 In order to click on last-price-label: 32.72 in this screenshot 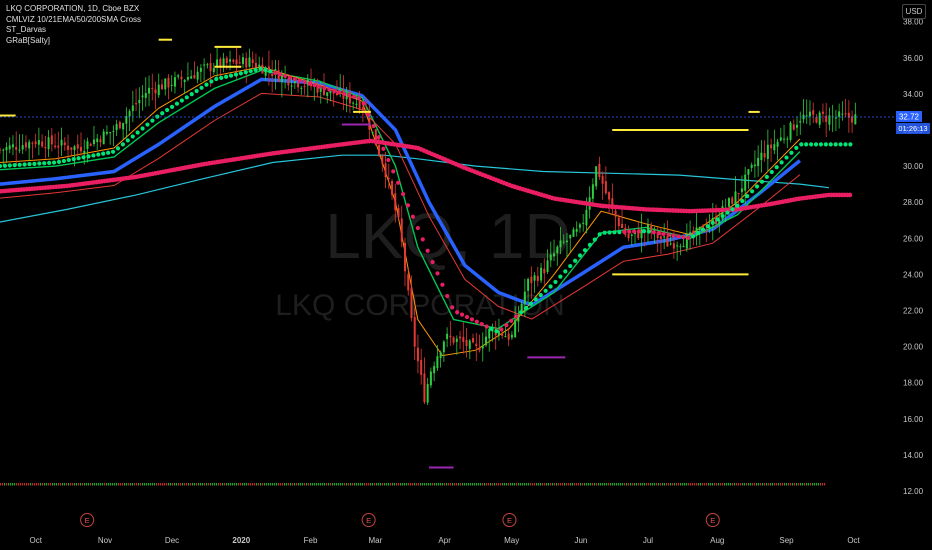, I will do `click(909, 116)`.